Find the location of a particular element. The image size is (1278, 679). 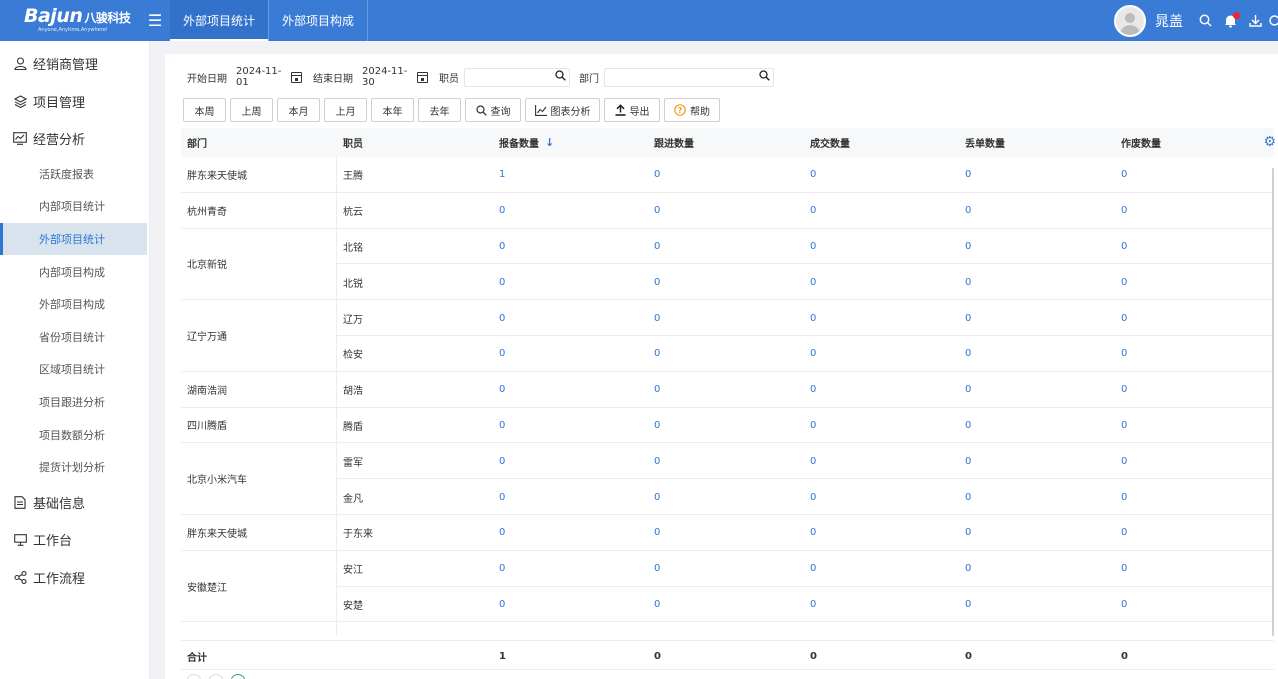

settings-icon is located at coordinates (1273, 20).